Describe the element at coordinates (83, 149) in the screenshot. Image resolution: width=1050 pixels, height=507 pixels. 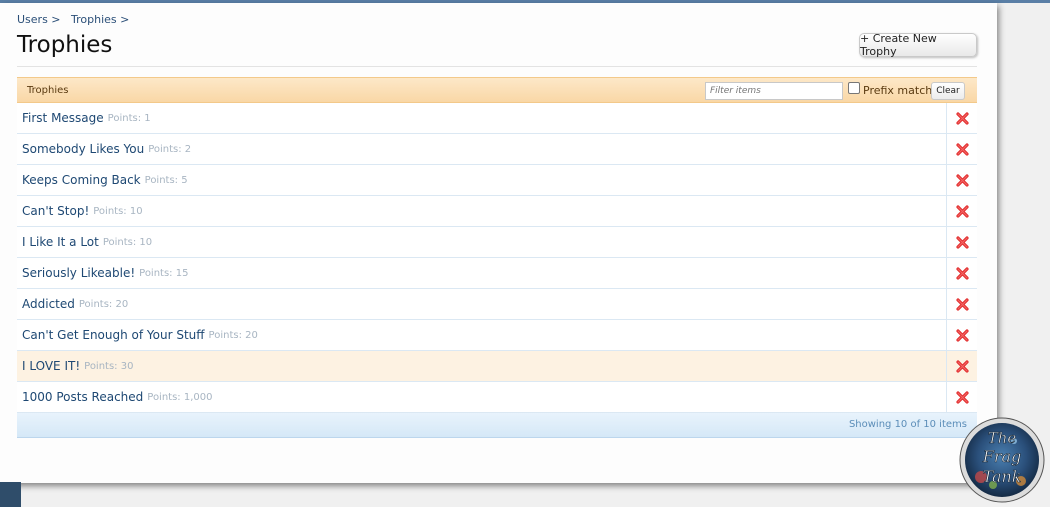
I see `trophy-name-link: Somebody Likes You` at that location.